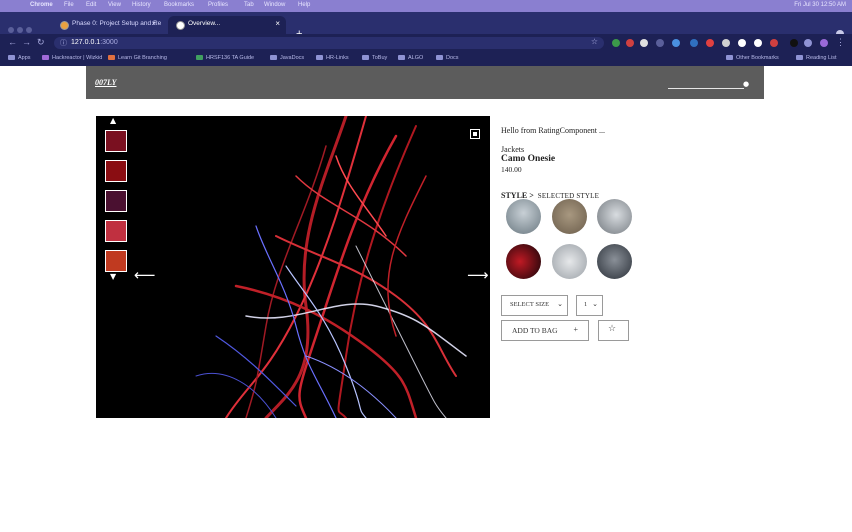 This screenshot has height=532, width=852. I want to click on avatar, so click(824, 43).